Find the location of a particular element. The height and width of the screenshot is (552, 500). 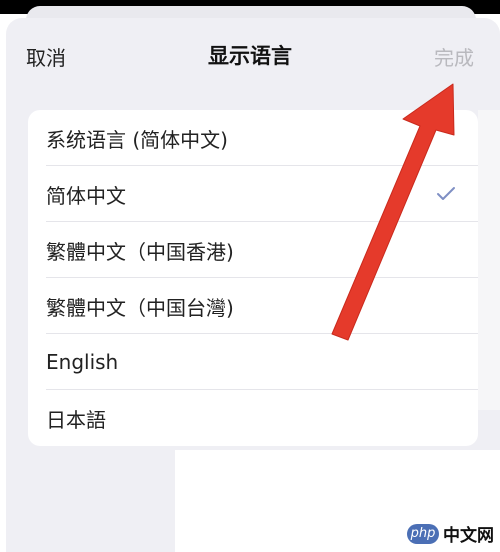

language-option-label: 简体中文 is located at coordinates (86, 195).